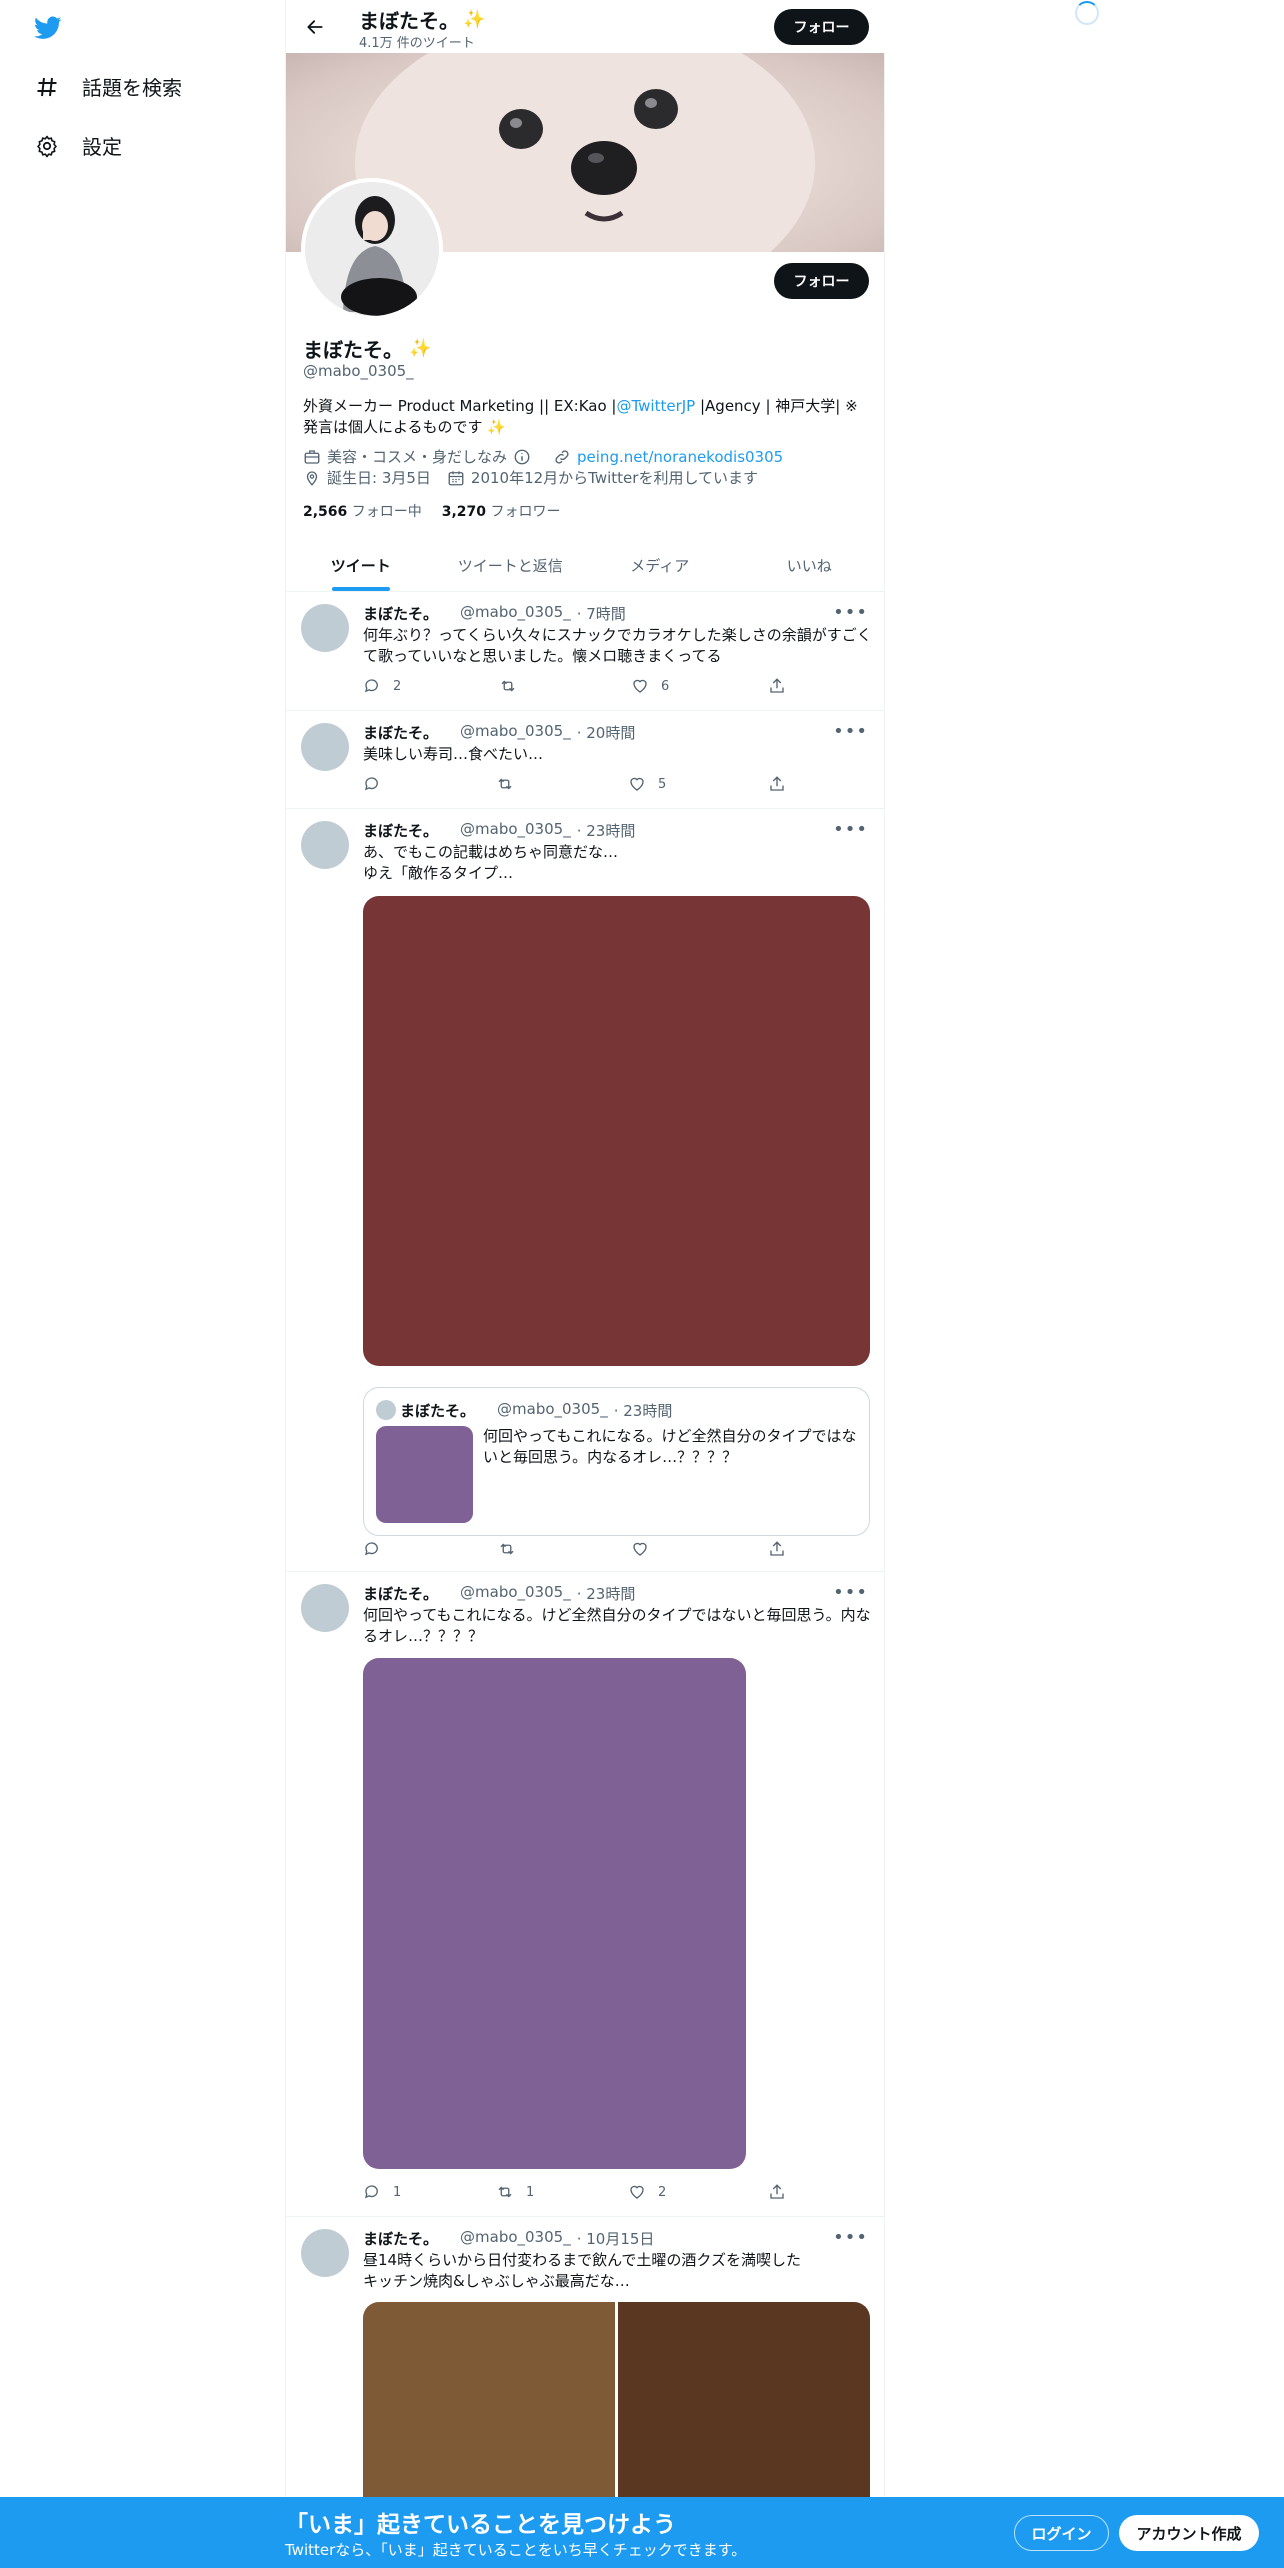 This screenshot has height=2568, width=1284. I want to click on nav-settings: 設定, so click(78, 145).